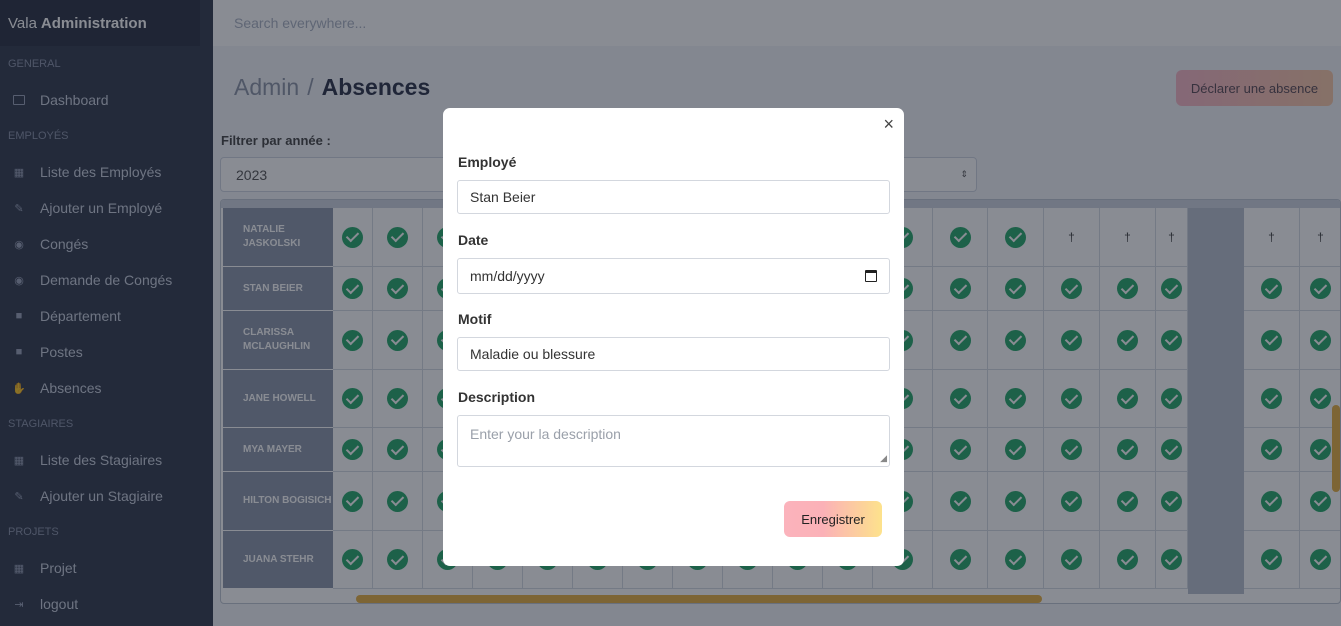 This screenshot has height=626, width=1341. What do you see at coordinates (545, 434) in the screenshot?
I see `description-placeholder: Enter your la description` at bounding box center [545, 434].